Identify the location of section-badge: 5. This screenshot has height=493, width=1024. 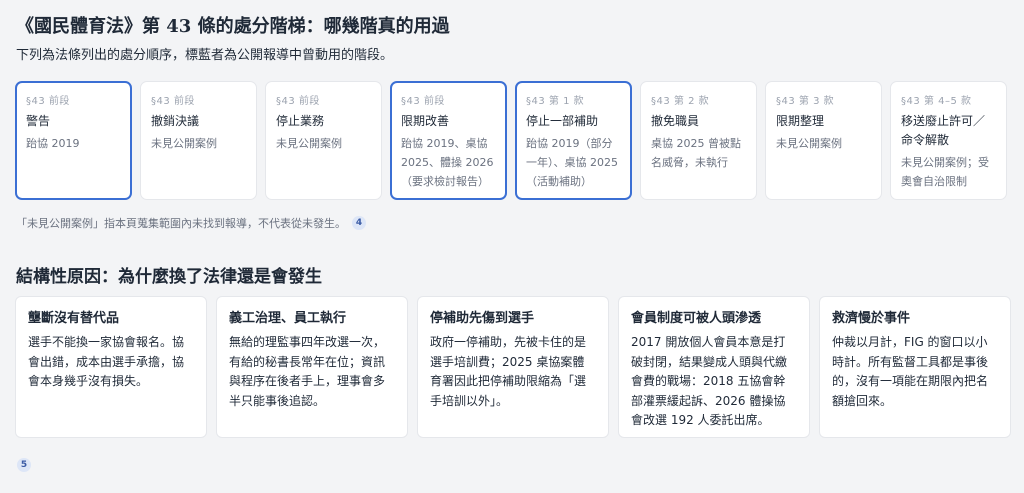
(24, 465).